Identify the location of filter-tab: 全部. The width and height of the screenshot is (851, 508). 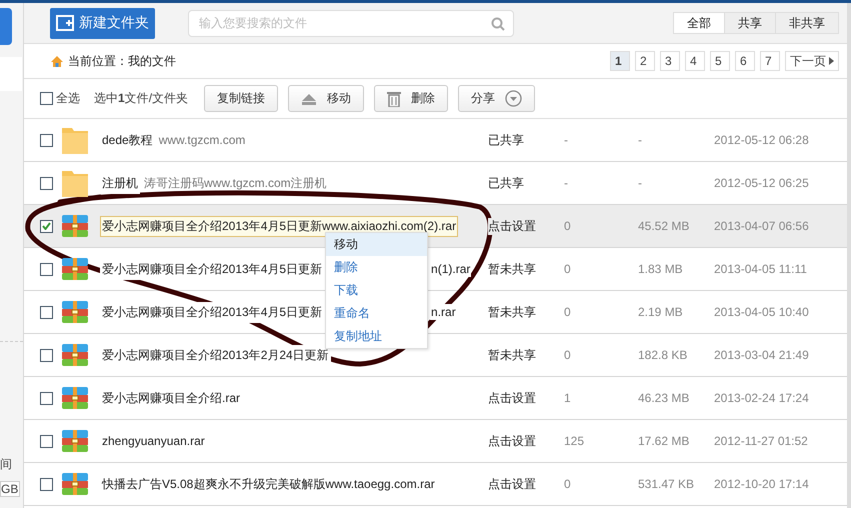
(699, 23).